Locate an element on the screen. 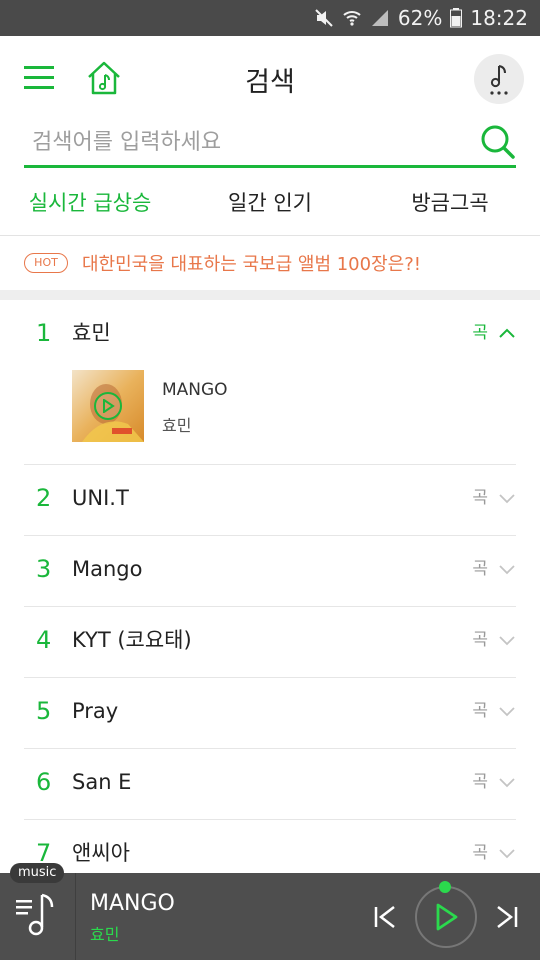  hot-banner-text: 대한민국을 대표하는 국보급 앨범 100장은?! is located at coordinates (251, 264).